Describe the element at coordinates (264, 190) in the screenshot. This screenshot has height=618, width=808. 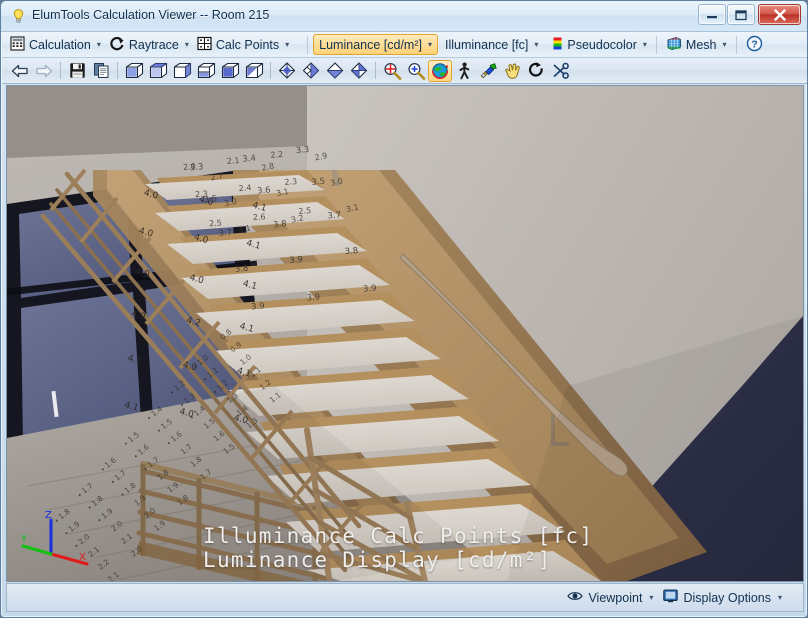
I see `svg-text: 3.6` at that location.